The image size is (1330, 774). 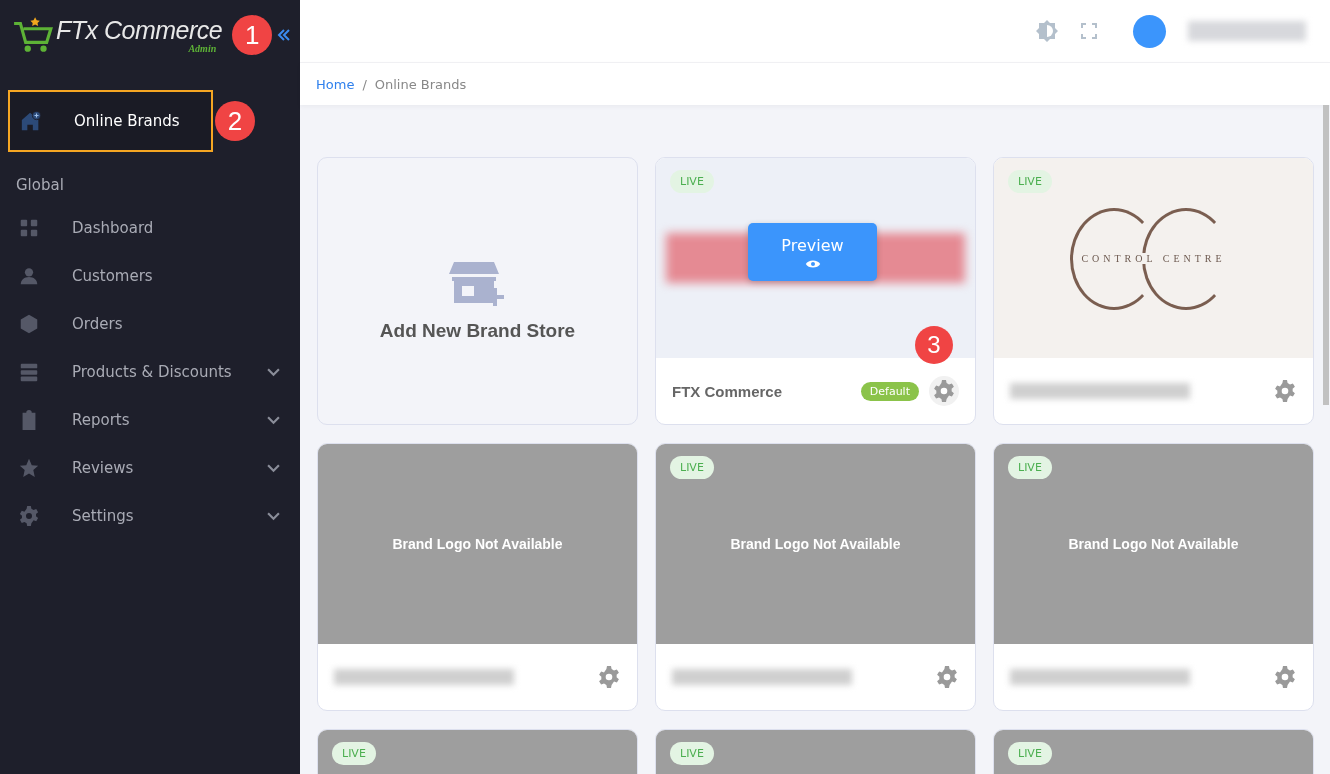 I want to click on gear-icon, so click(x=29, y=516).